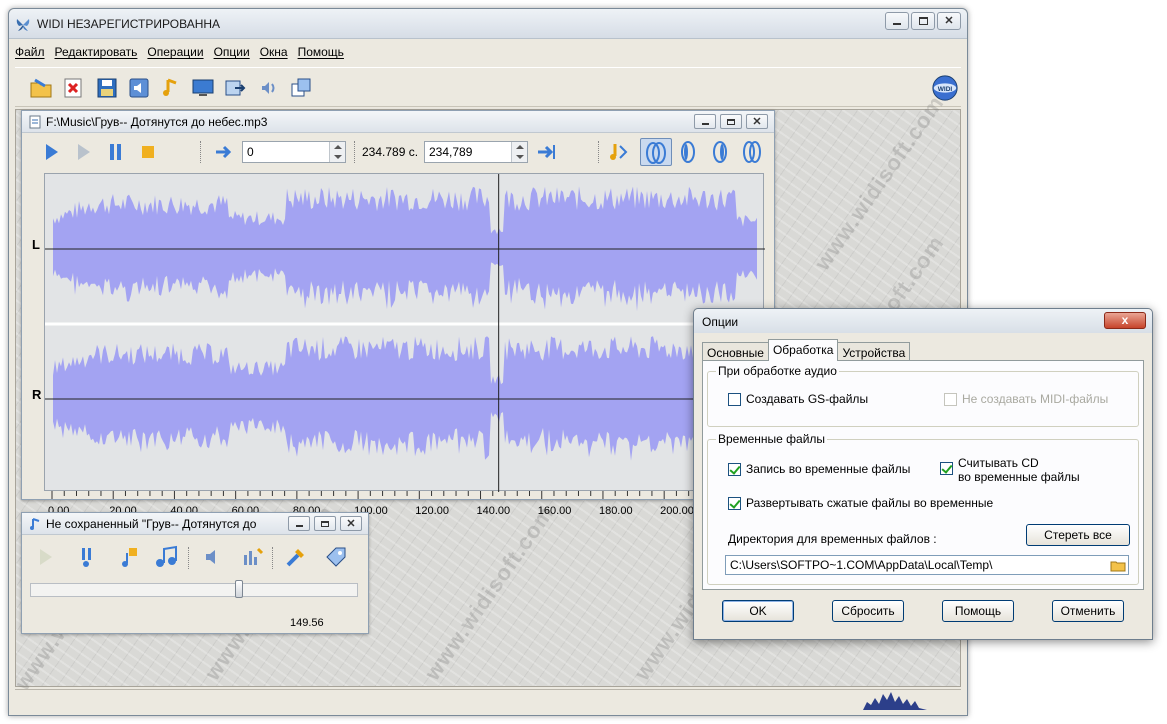 This screenshot has width=1167, height=724. I want to click on no-midi-checkbox: Не создавать MIDI-файлы, so click(1026, 399).